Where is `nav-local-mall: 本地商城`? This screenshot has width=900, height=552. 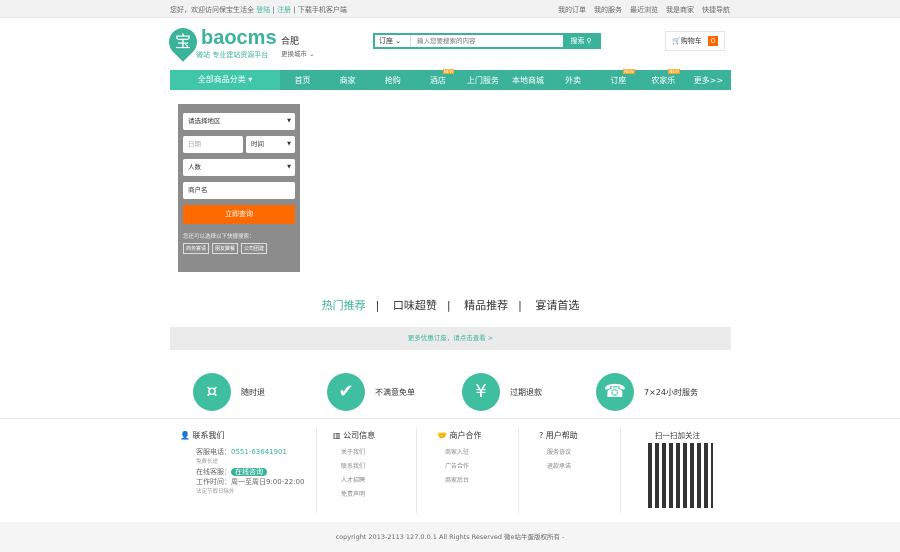 nav-local-mall: 本地商城 is located at coordinates (527, 80).